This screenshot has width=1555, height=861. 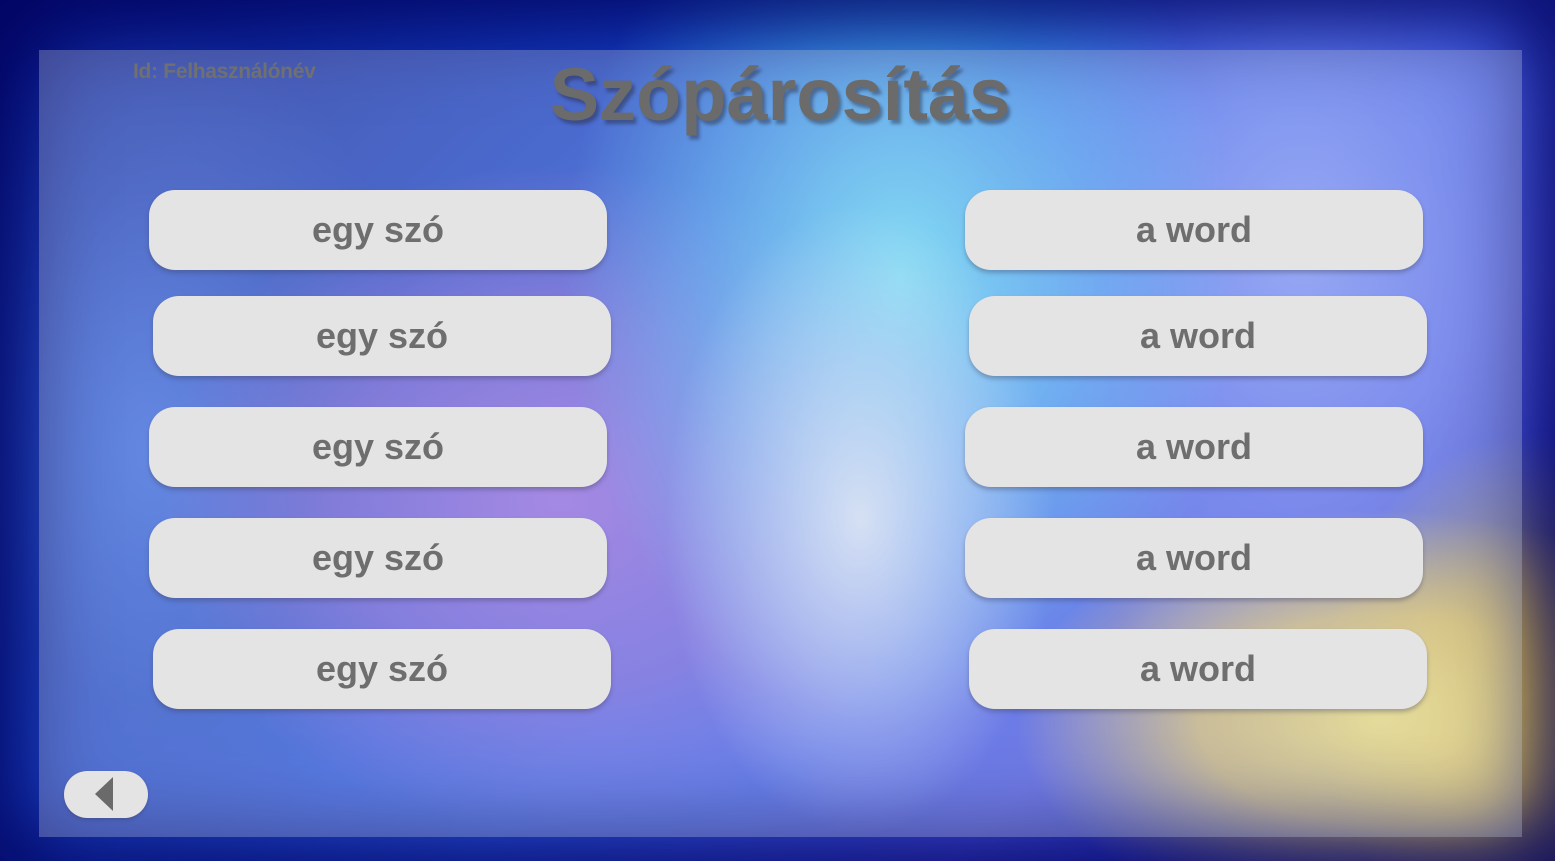 I want to click on left-word-button-3: egy szó, so click(x=378, y=447).